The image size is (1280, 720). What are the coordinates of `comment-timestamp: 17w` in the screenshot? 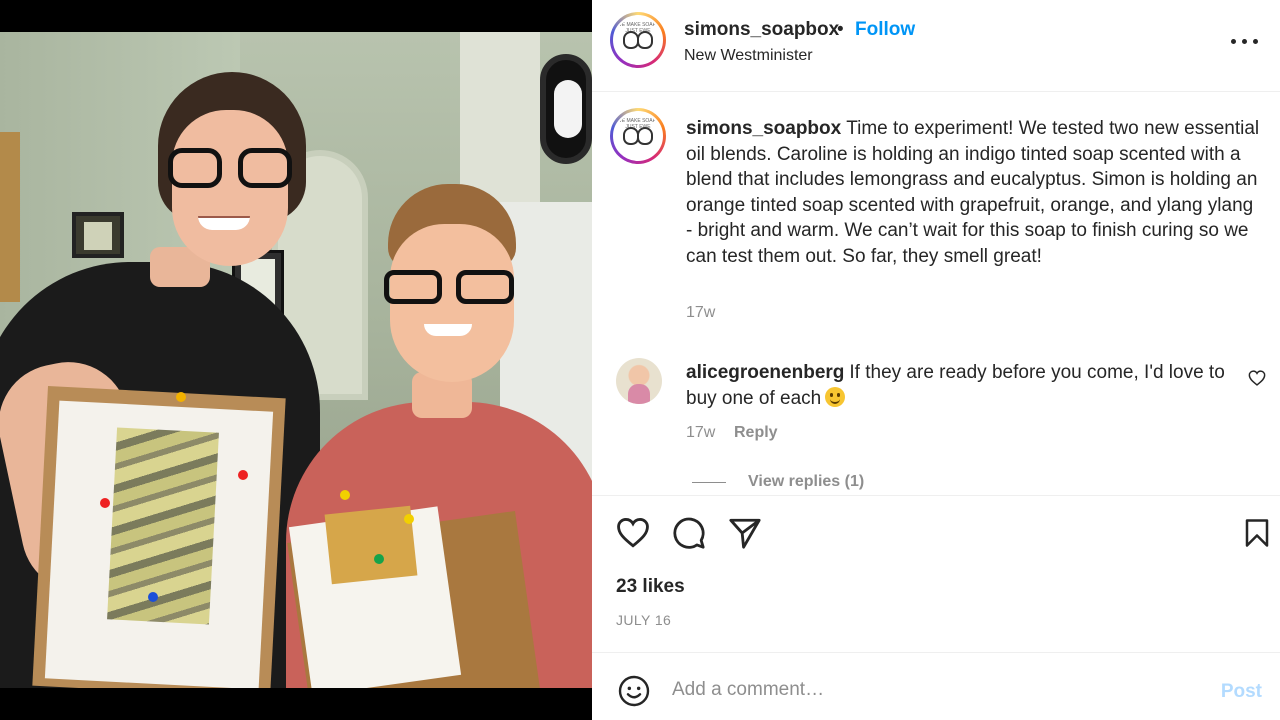 It's located at (700, 433).